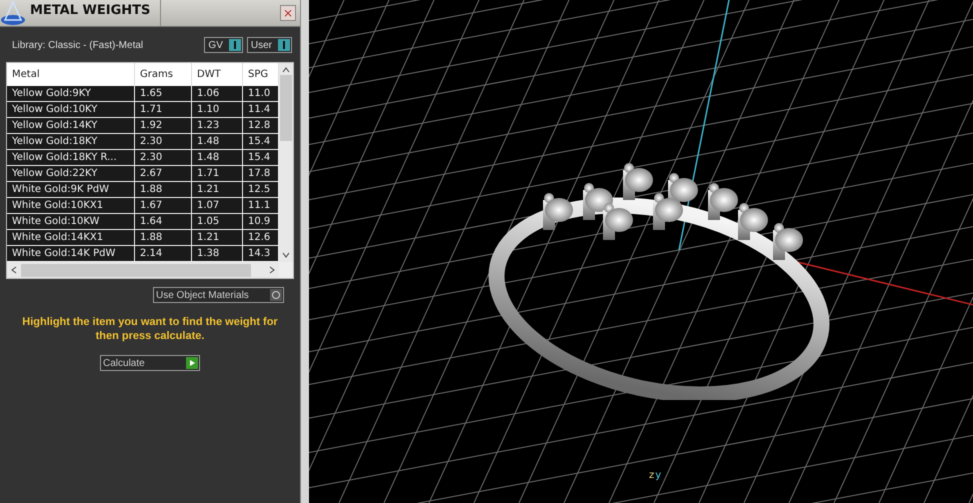 The height and width of the screenshot is (503, 973). I want to click on play-icon, so click(192, 363).